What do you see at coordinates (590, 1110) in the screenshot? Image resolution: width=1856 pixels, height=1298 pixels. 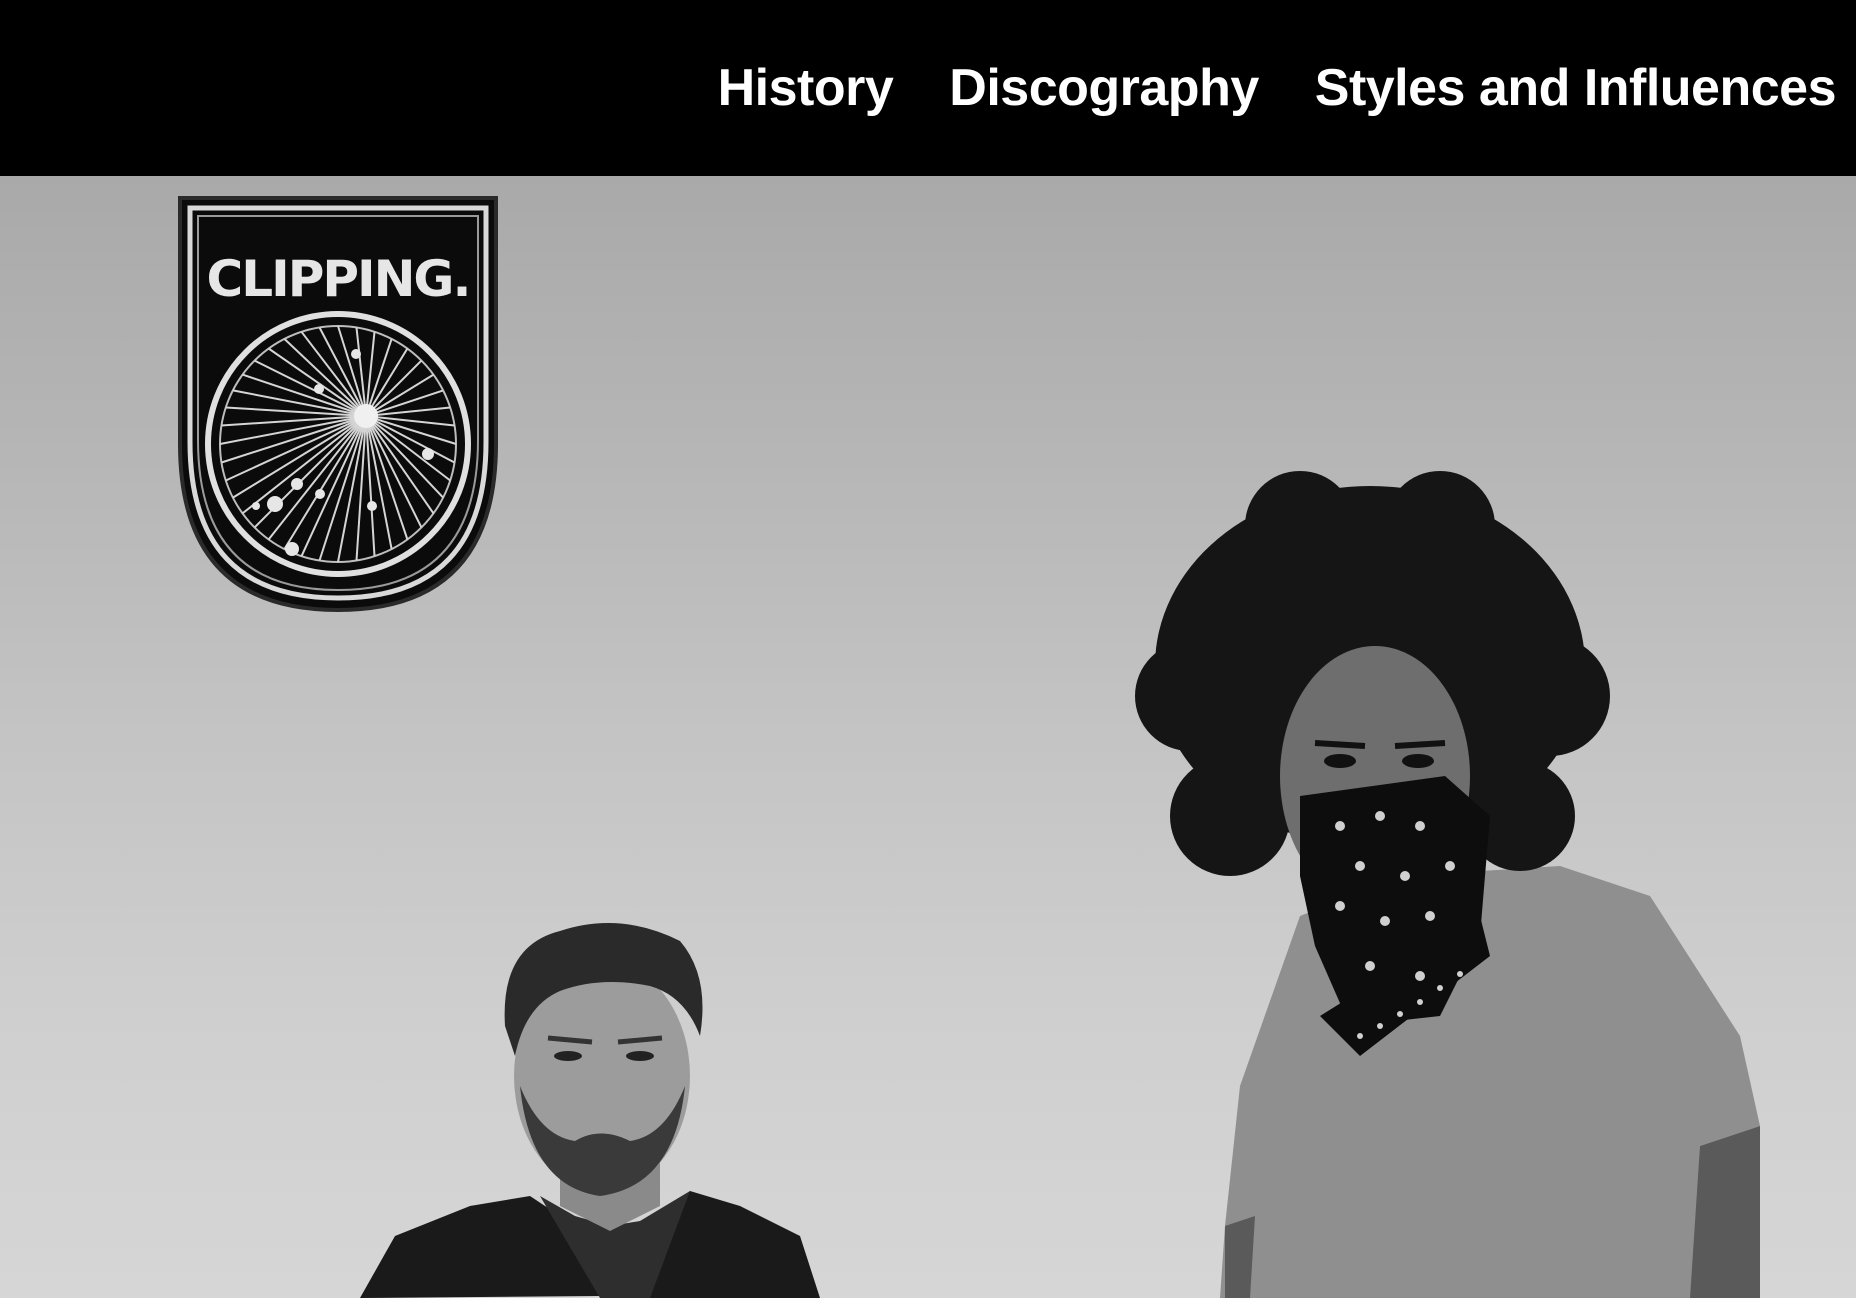 I see `band-member-left` at bounding box center [590, 1110].